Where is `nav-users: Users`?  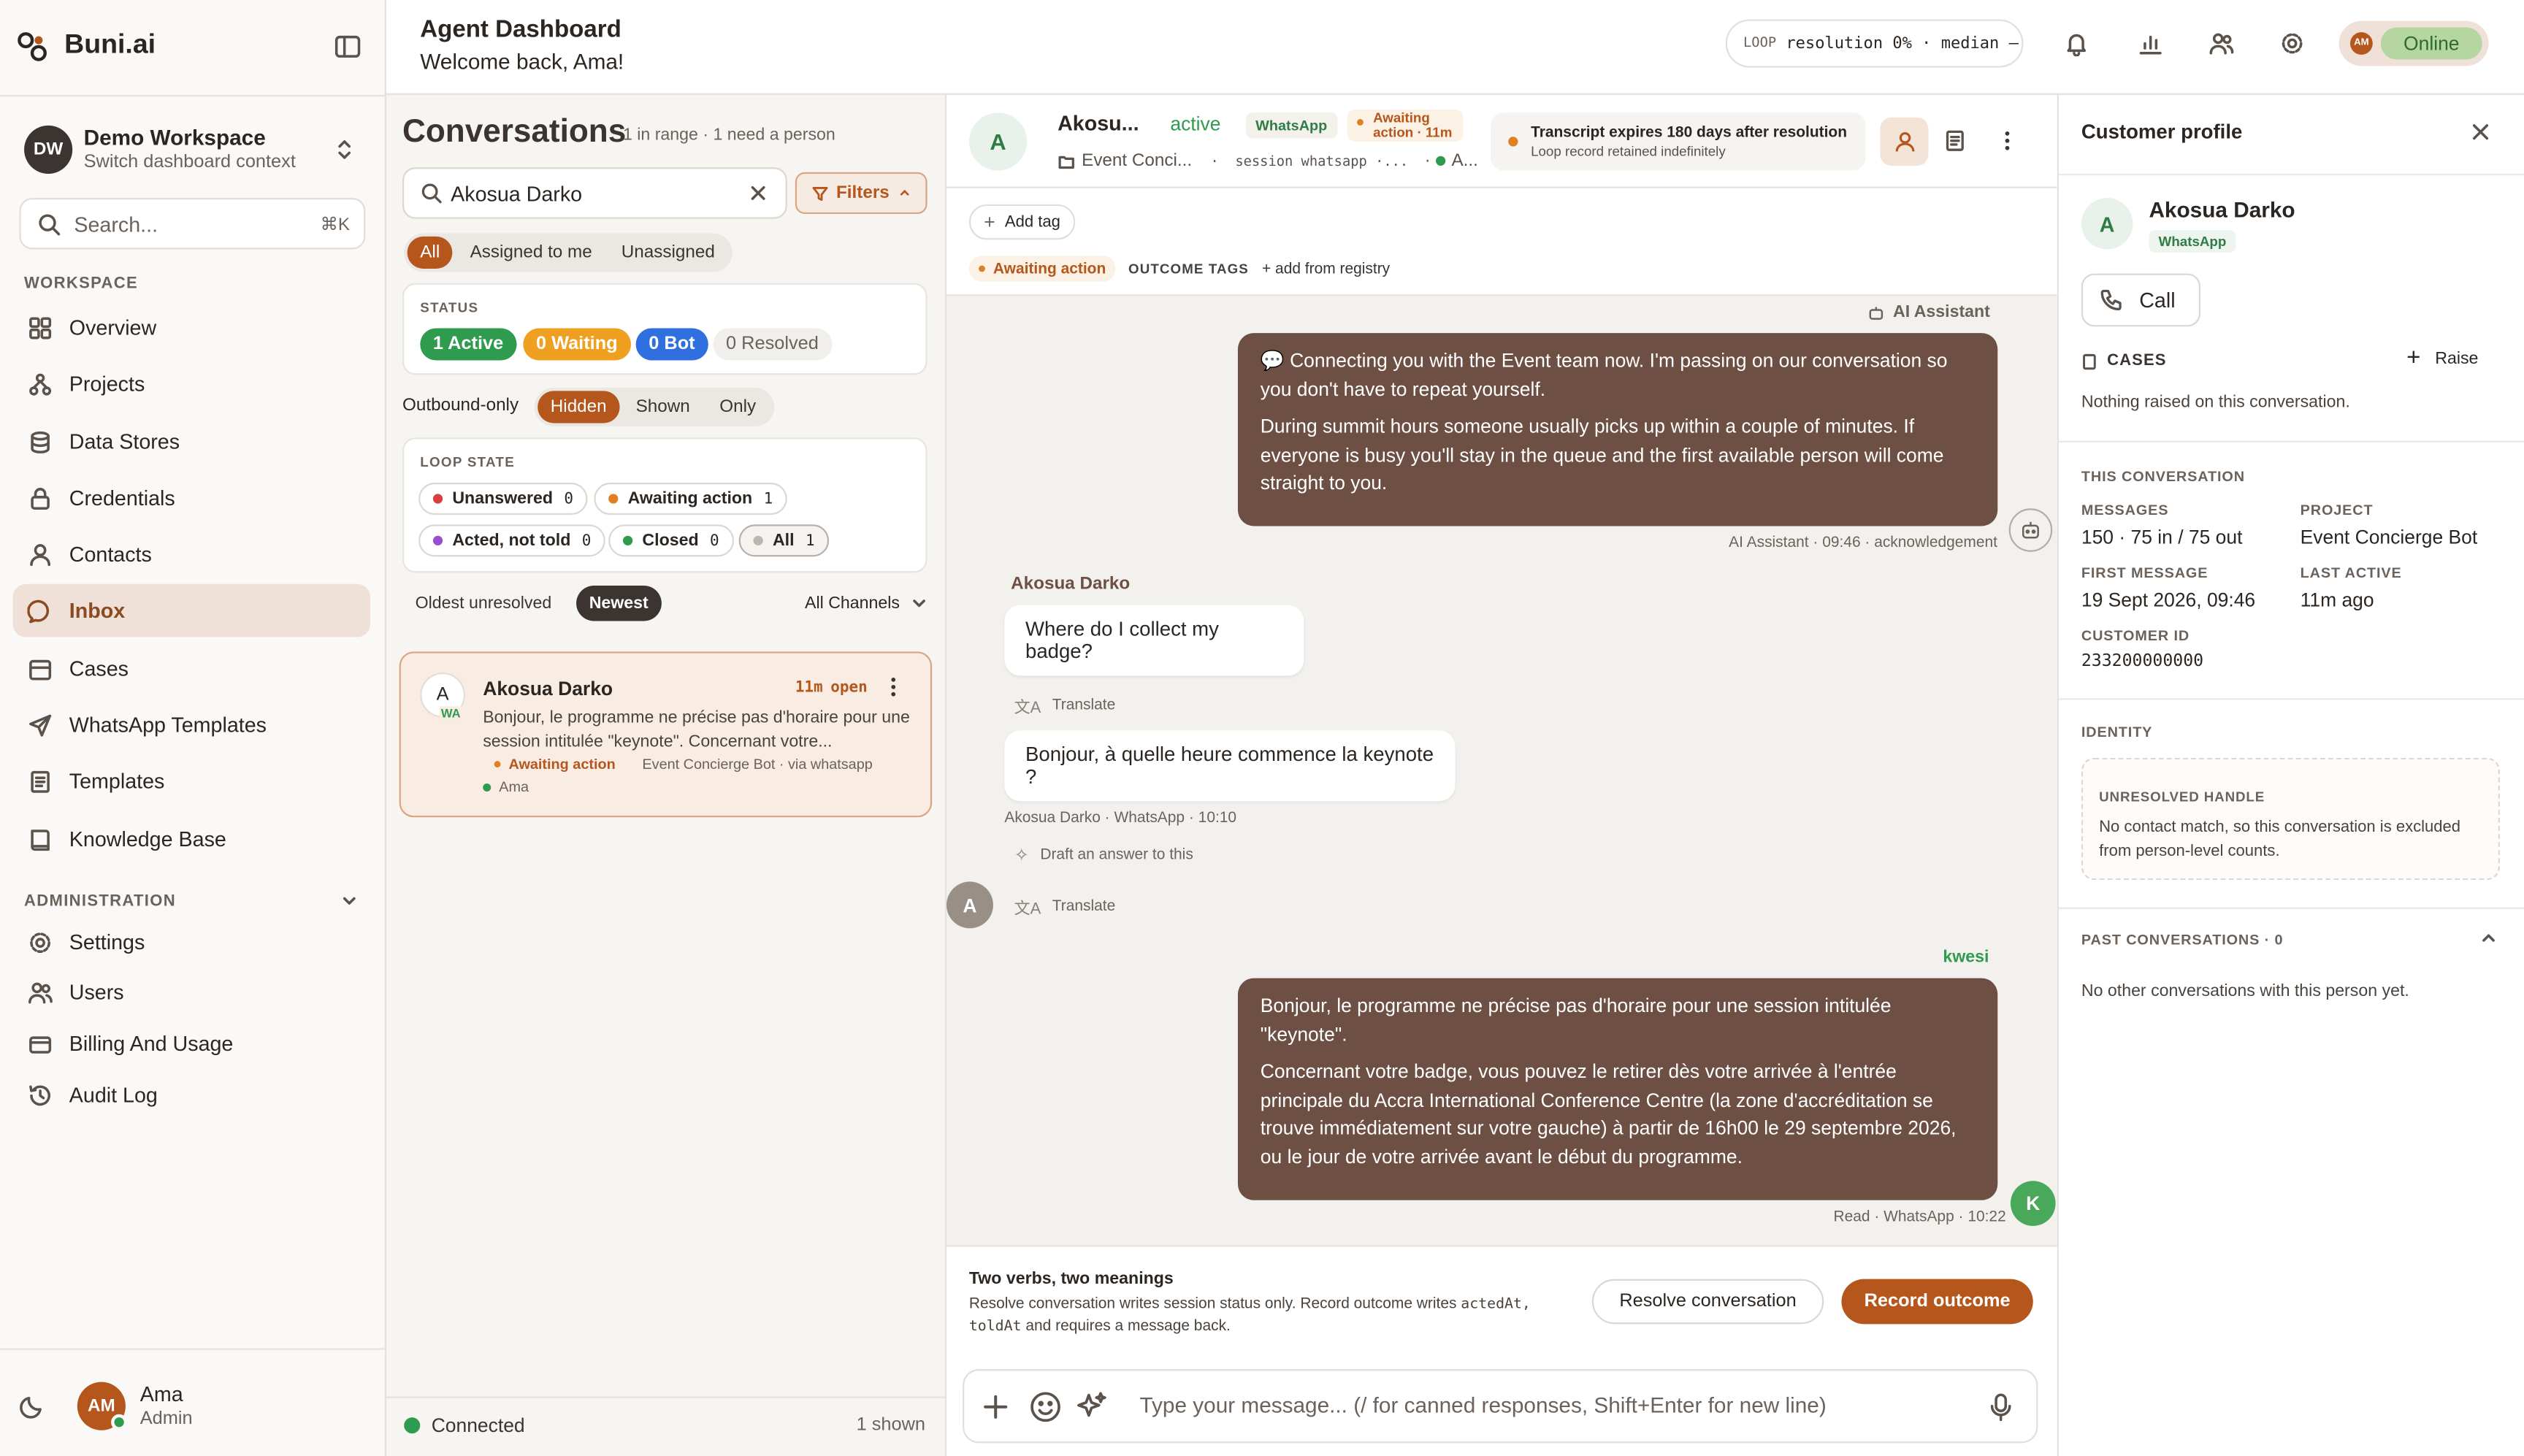 nav-users: Users is located at coordinates (191, 992).